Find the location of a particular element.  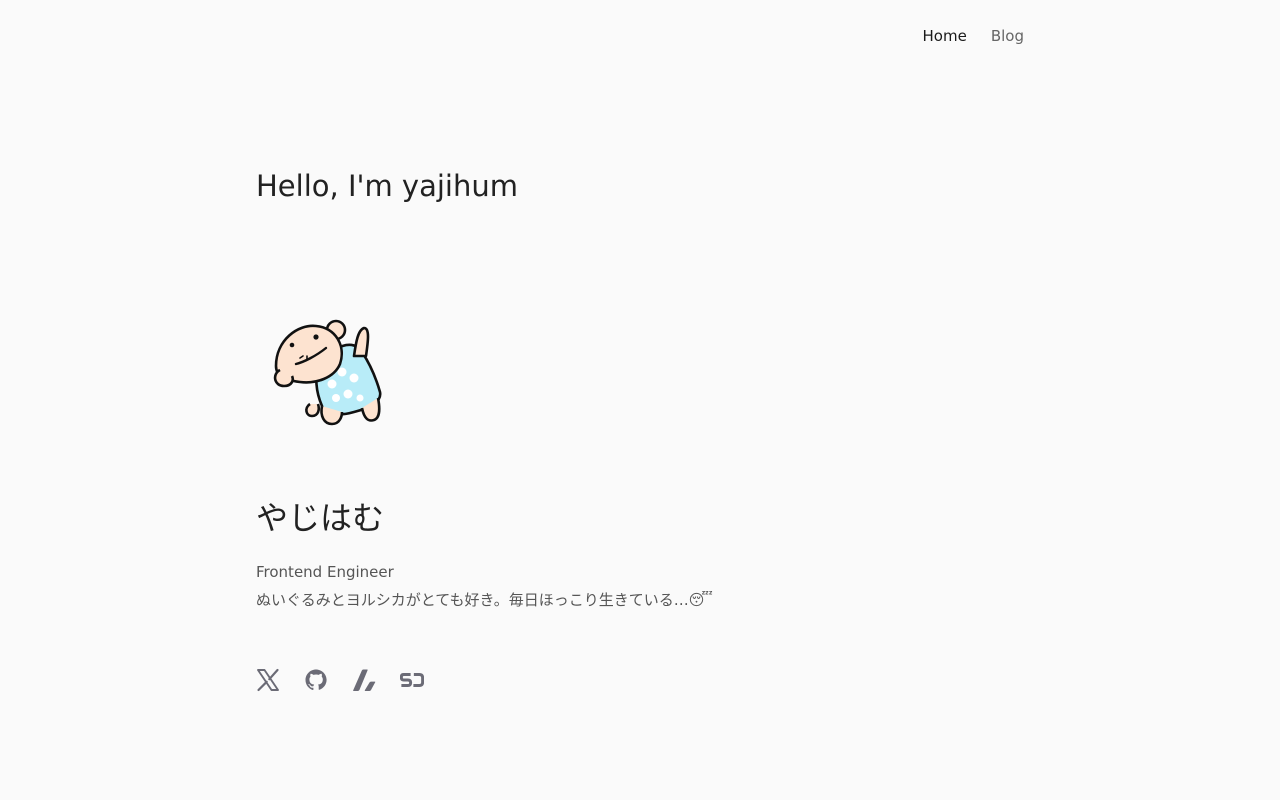

zenn-icon is located at coordinates (364, 680).